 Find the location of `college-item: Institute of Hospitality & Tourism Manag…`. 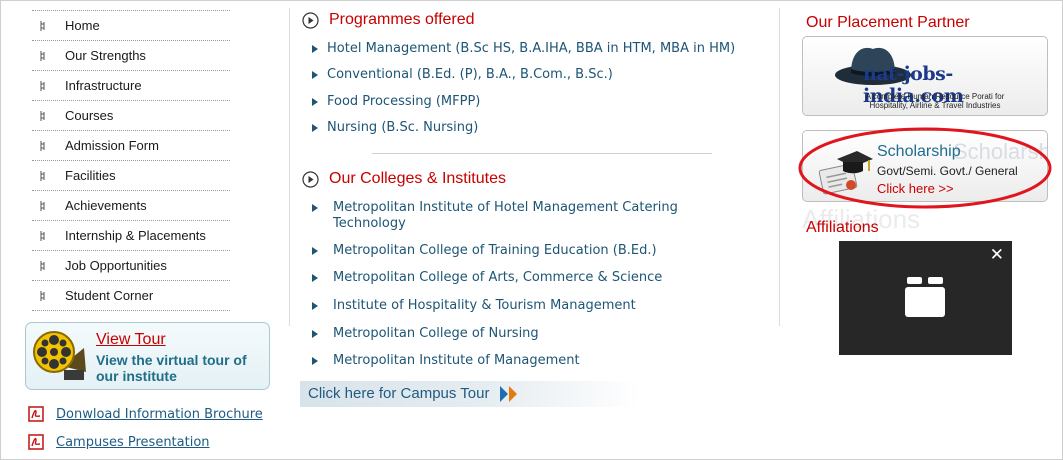

college-item: Institute of Hospitality & Tourism Manag… is located at coordinates (474, 306).